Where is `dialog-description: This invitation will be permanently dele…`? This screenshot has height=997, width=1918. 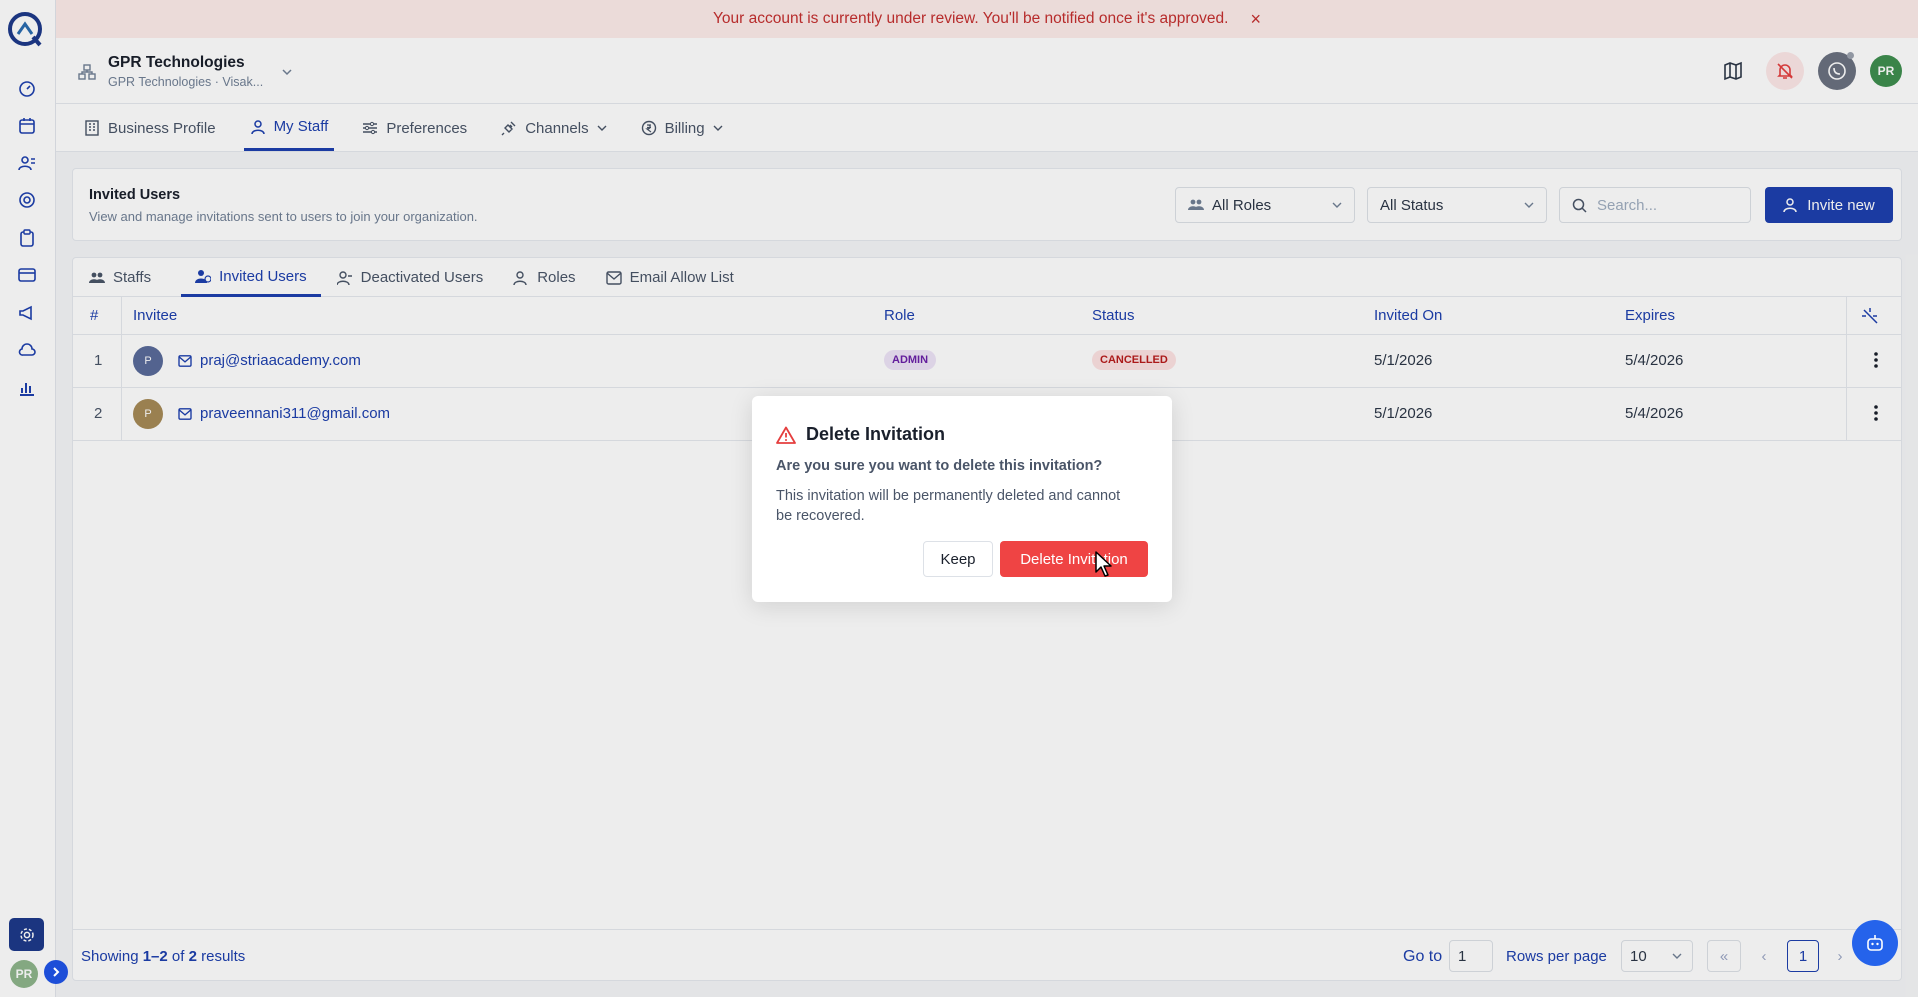 dialog-description: This invitation will be permanently dele… is located at coordinates (948, 506).